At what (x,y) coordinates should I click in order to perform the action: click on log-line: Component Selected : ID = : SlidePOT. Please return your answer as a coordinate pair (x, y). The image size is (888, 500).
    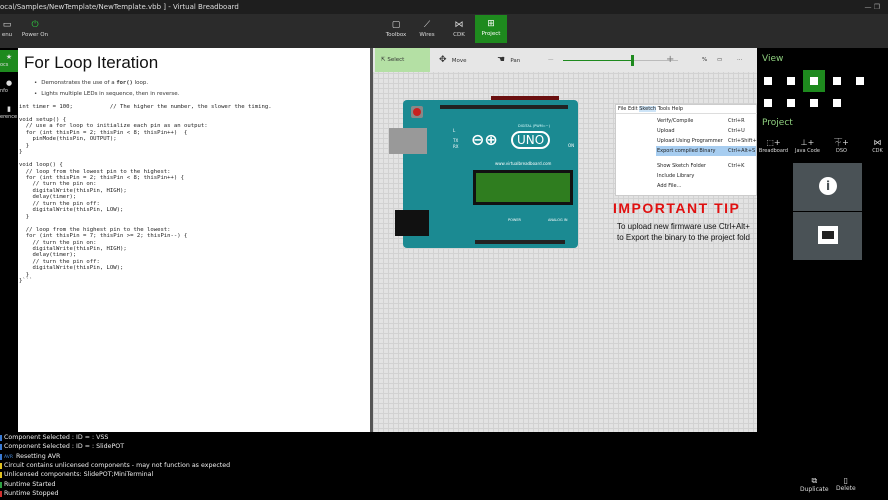
    Looking at the image, I should click on (64, 446).